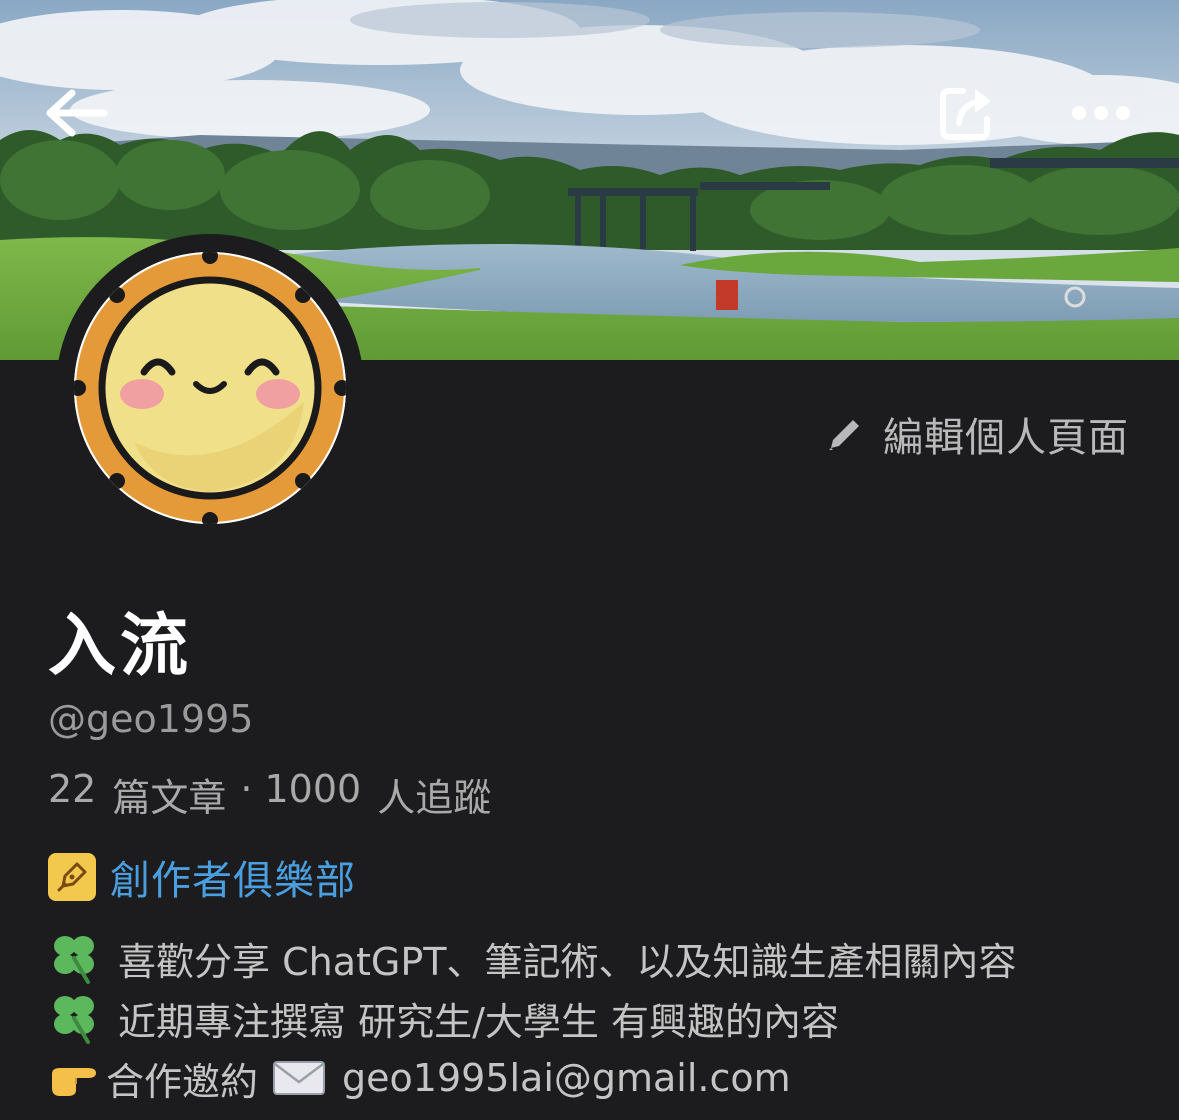 This screenshot has width=1179, height=1120. I want to click on more-button, so click(1101, 113).